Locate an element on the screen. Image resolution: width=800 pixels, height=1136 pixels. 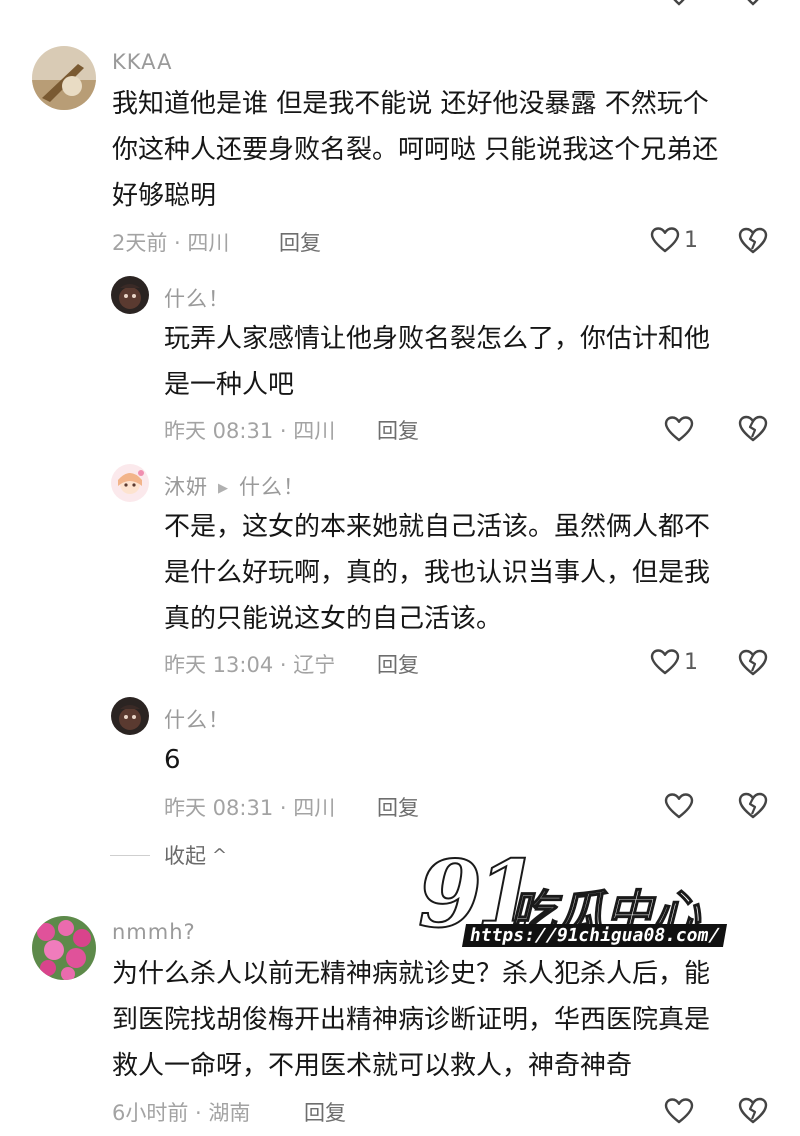
reply-username: 沐妍 ▶ 什么！ is located at coordinates (234, 486).